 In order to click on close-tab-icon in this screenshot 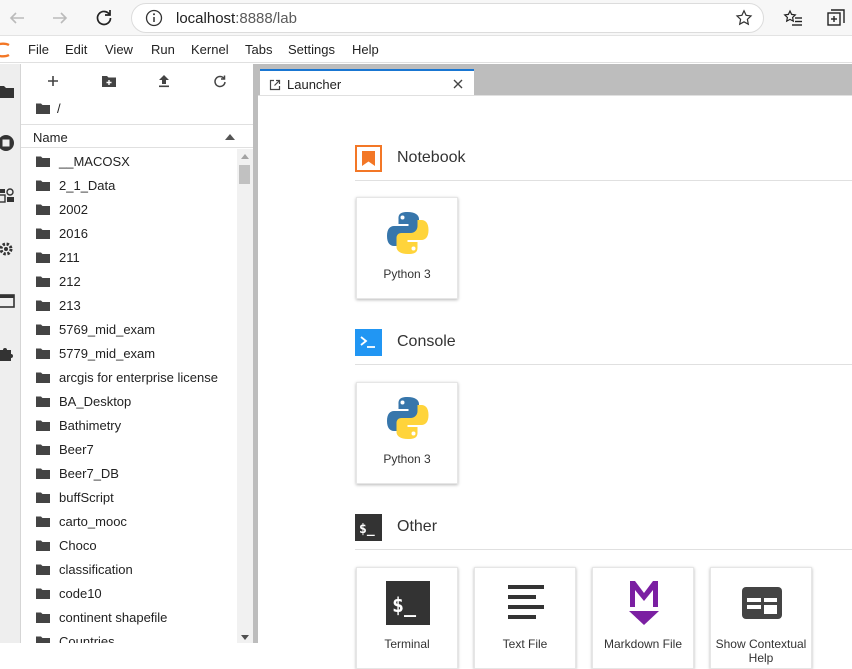, I will do `click(458, 84)`.